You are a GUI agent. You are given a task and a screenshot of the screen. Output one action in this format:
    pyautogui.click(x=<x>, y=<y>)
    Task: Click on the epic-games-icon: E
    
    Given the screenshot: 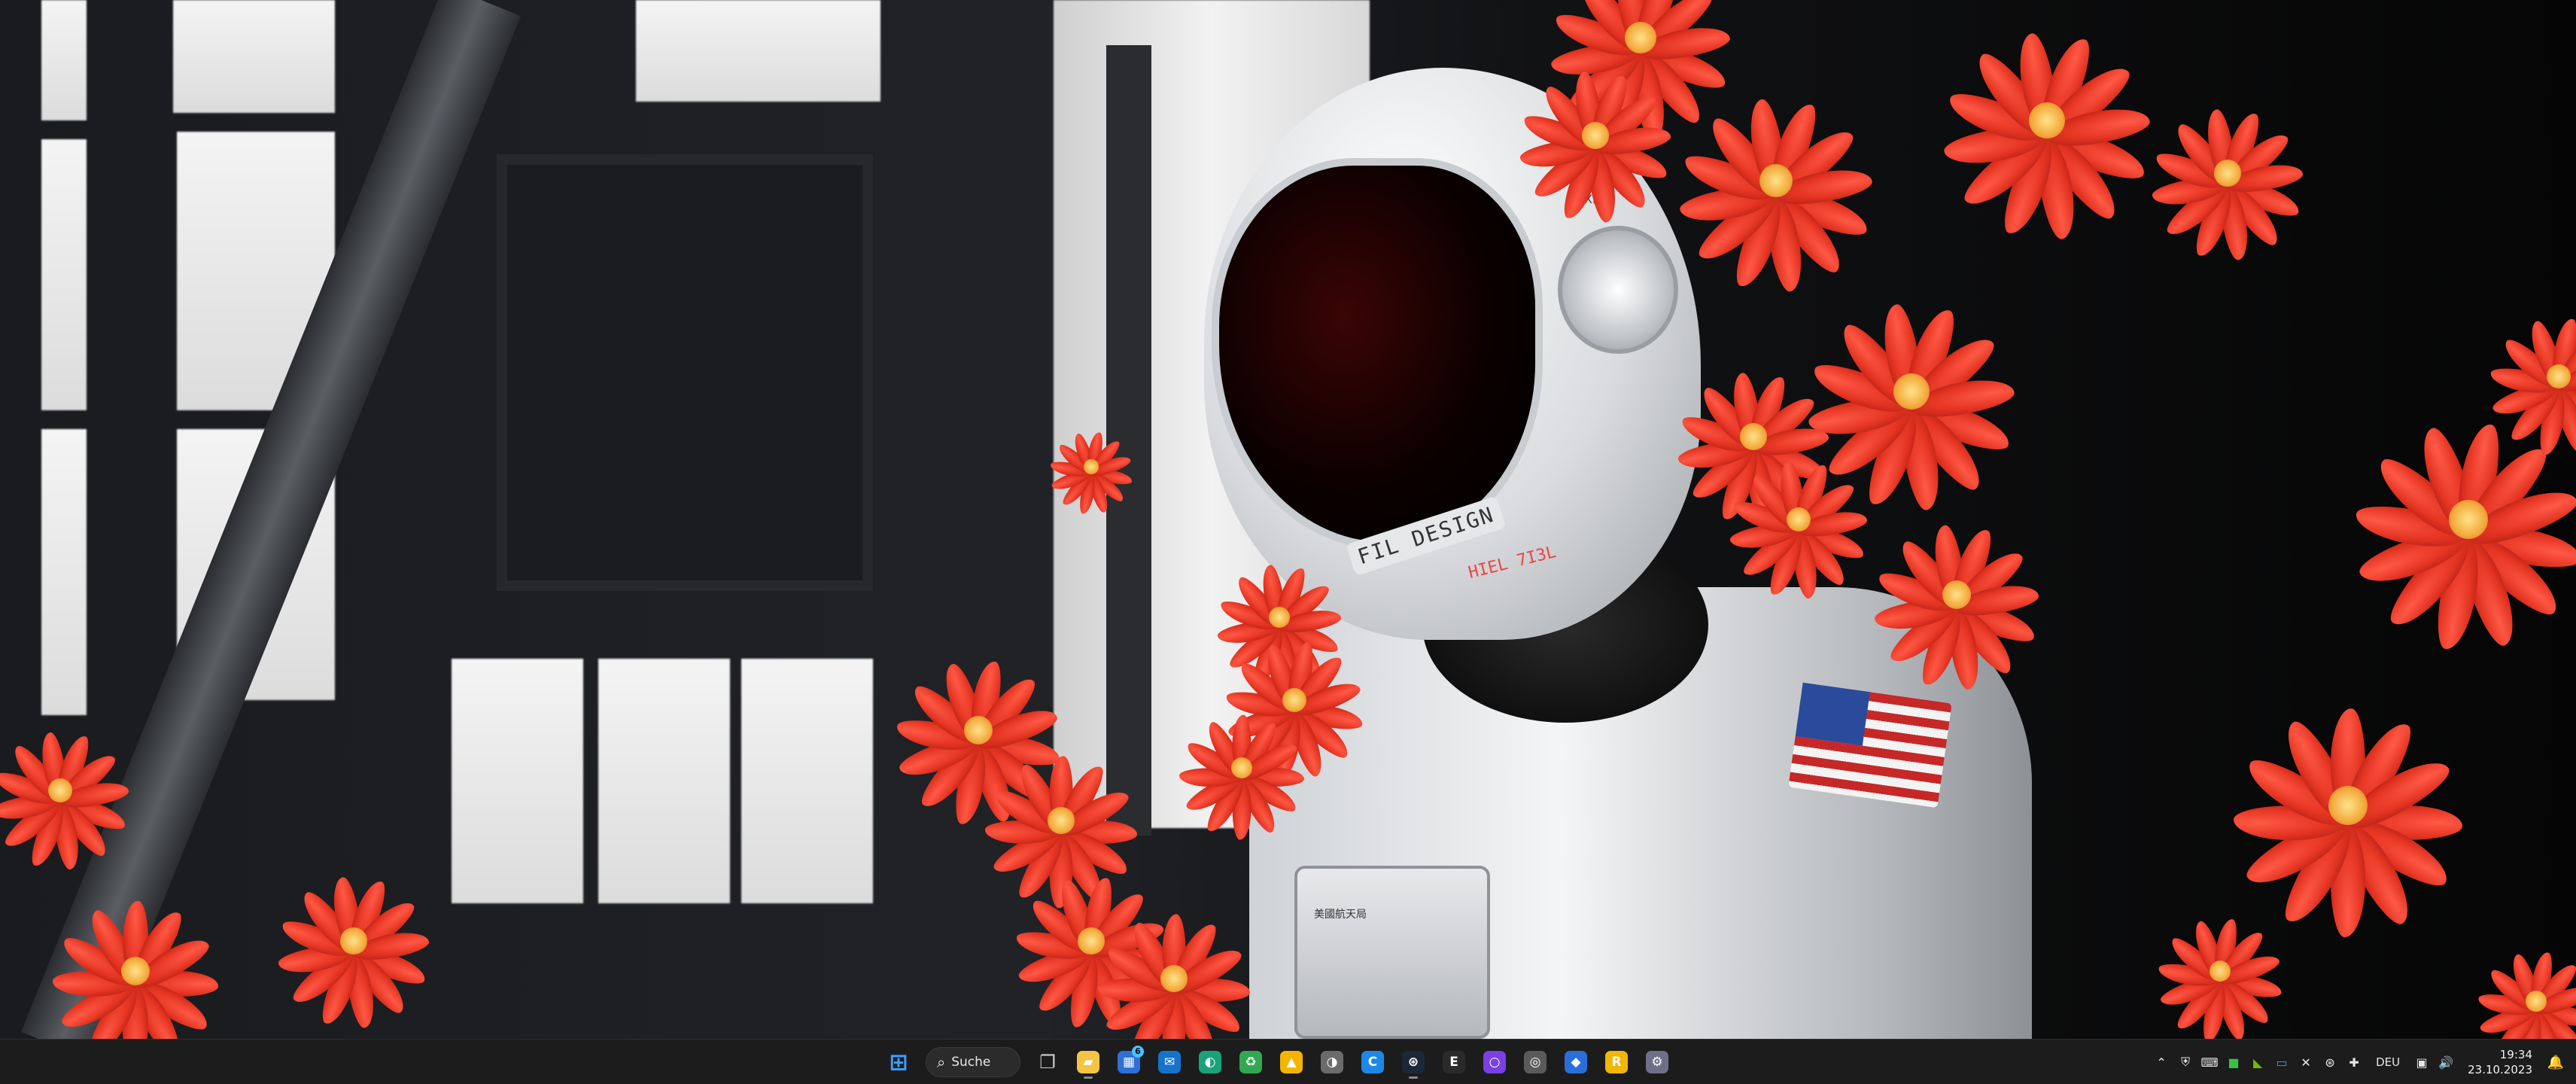 What is the action you would take?
    pyautogui.click(x=1454, y=1062)
    